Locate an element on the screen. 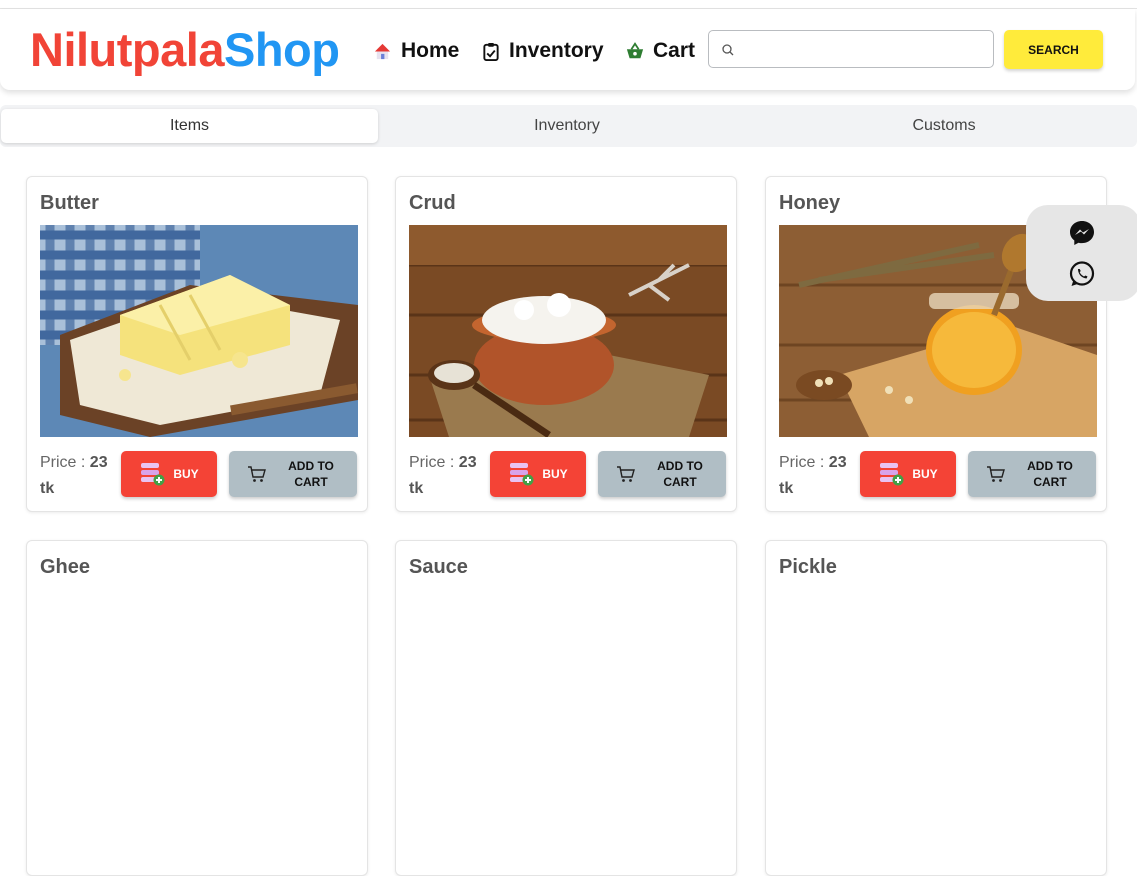 The width and height of the screenshot is (1137, 876). product-name: Sauce is located at coordinates (438, 567).